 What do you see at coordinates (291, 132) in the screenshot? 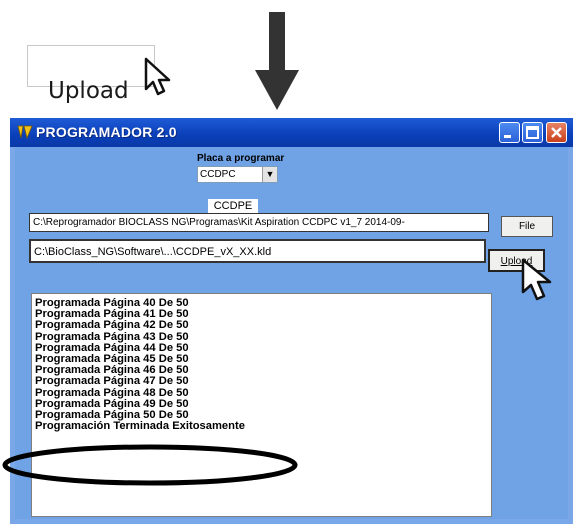
I see `title-bar: PROGRAMADOR 2.0` at bounding box center [291, 132].